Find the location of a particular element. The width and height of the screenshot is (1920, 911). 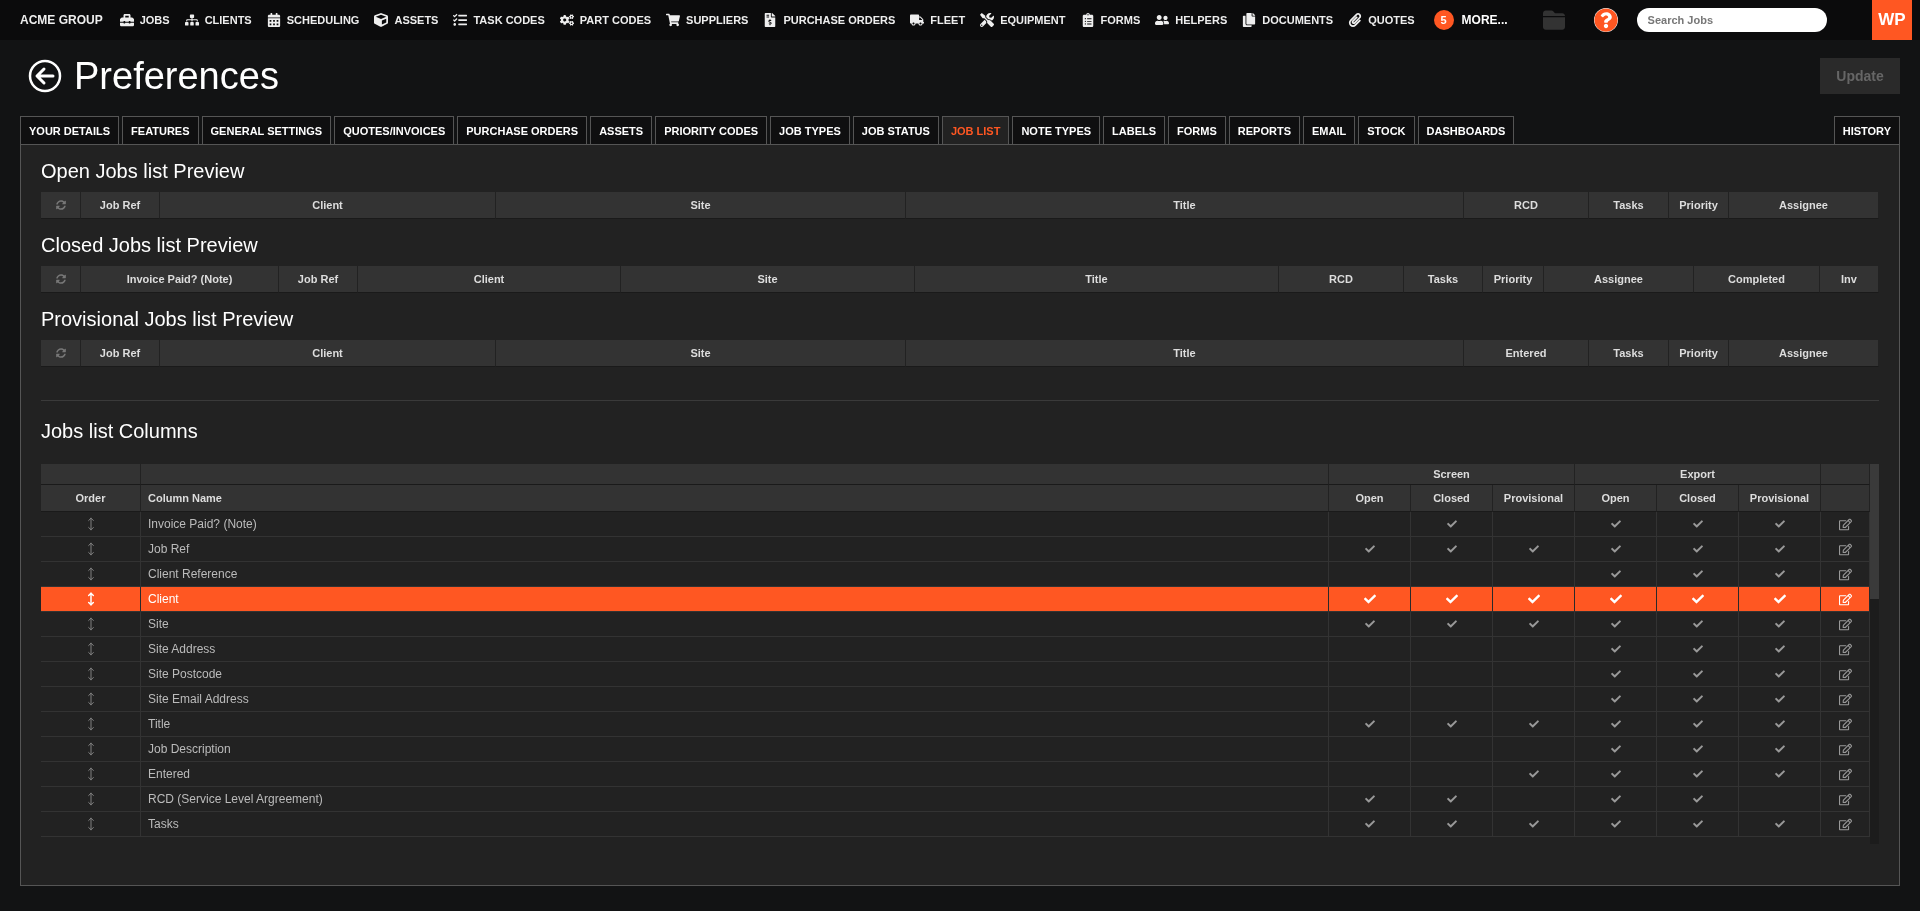

nav-link: SCHEDULING is located at coordinates (313, 20).